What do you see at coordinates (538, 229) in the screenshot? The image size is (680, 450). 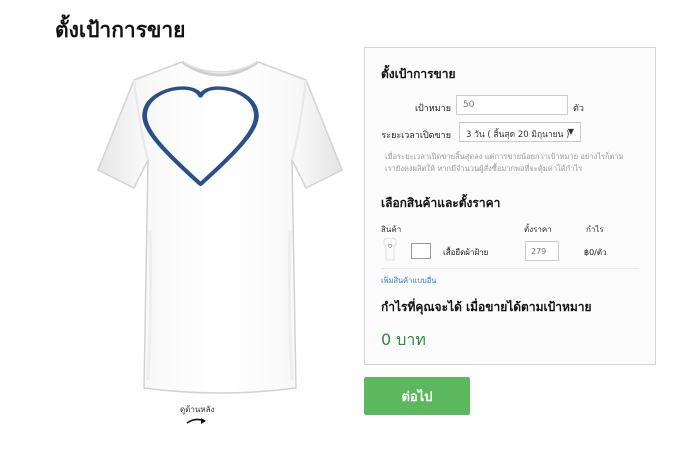 I see `col-price: ตั้งราคา` at bounding box center [538, 229].